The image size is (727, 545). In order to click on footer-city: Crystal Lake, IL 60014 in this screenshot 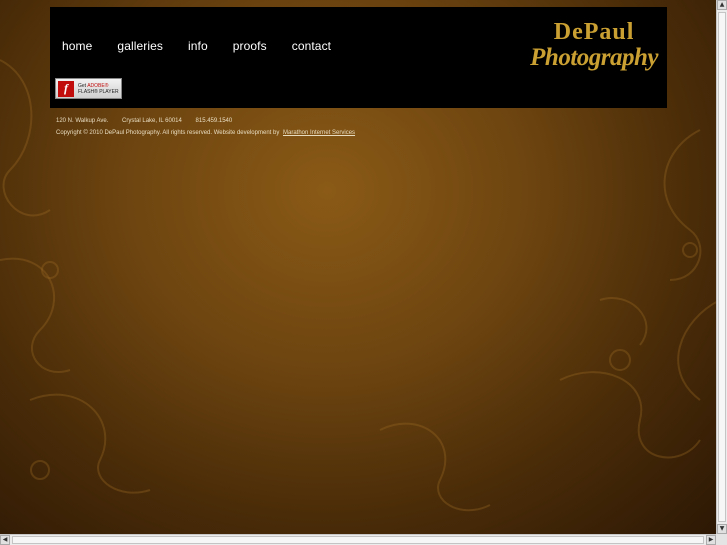, I will do `click(152, 121)`.